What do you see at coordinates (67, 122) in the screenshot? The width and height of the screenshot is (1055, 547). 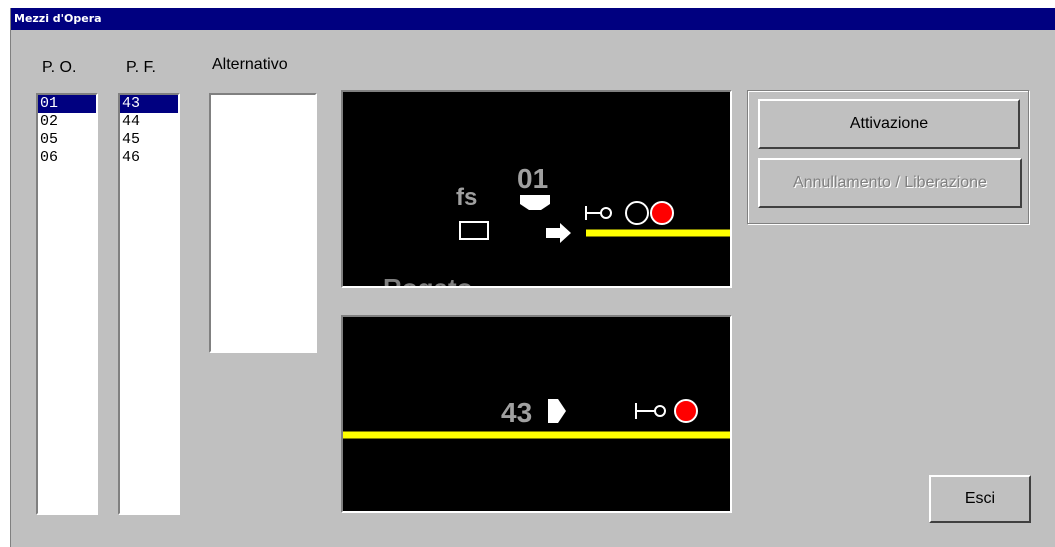 I see `po-list-item: 02` at bounding box center [67, 122].